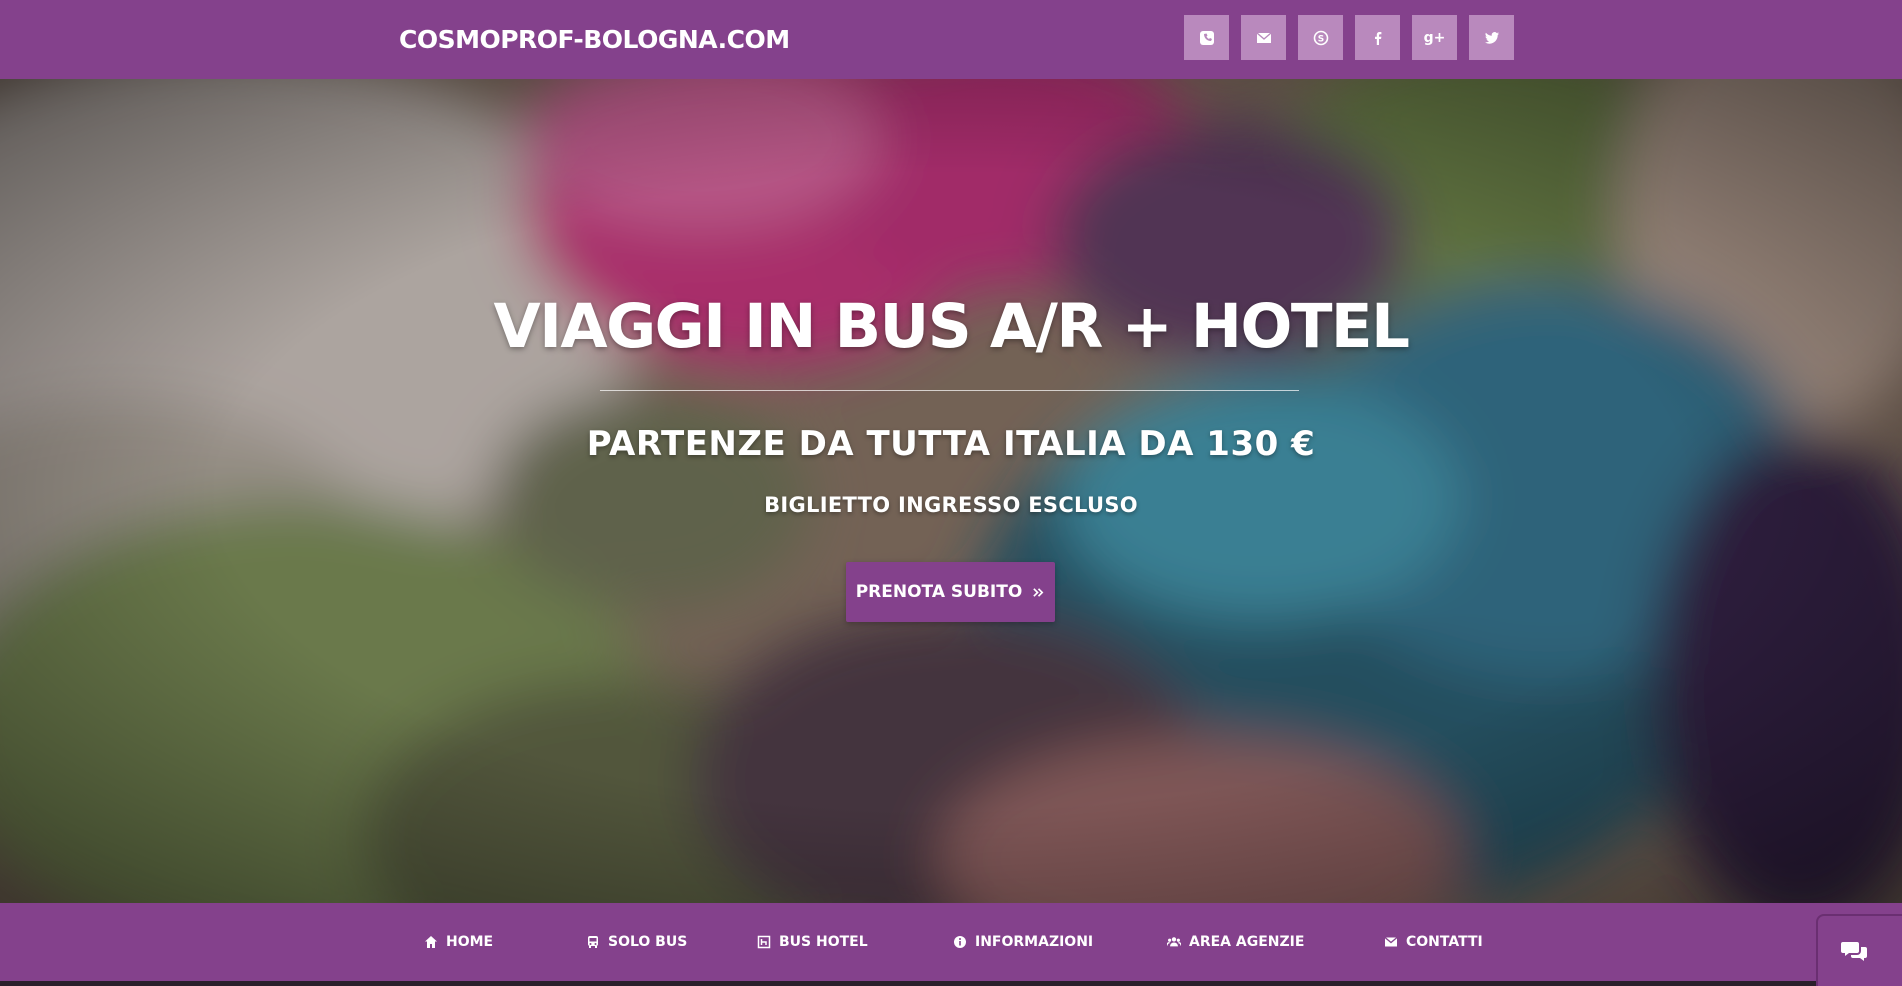 Image resolution: width=1902 pixels, height=986 pixels. I want to click on hero-divider, so click(949, 390).